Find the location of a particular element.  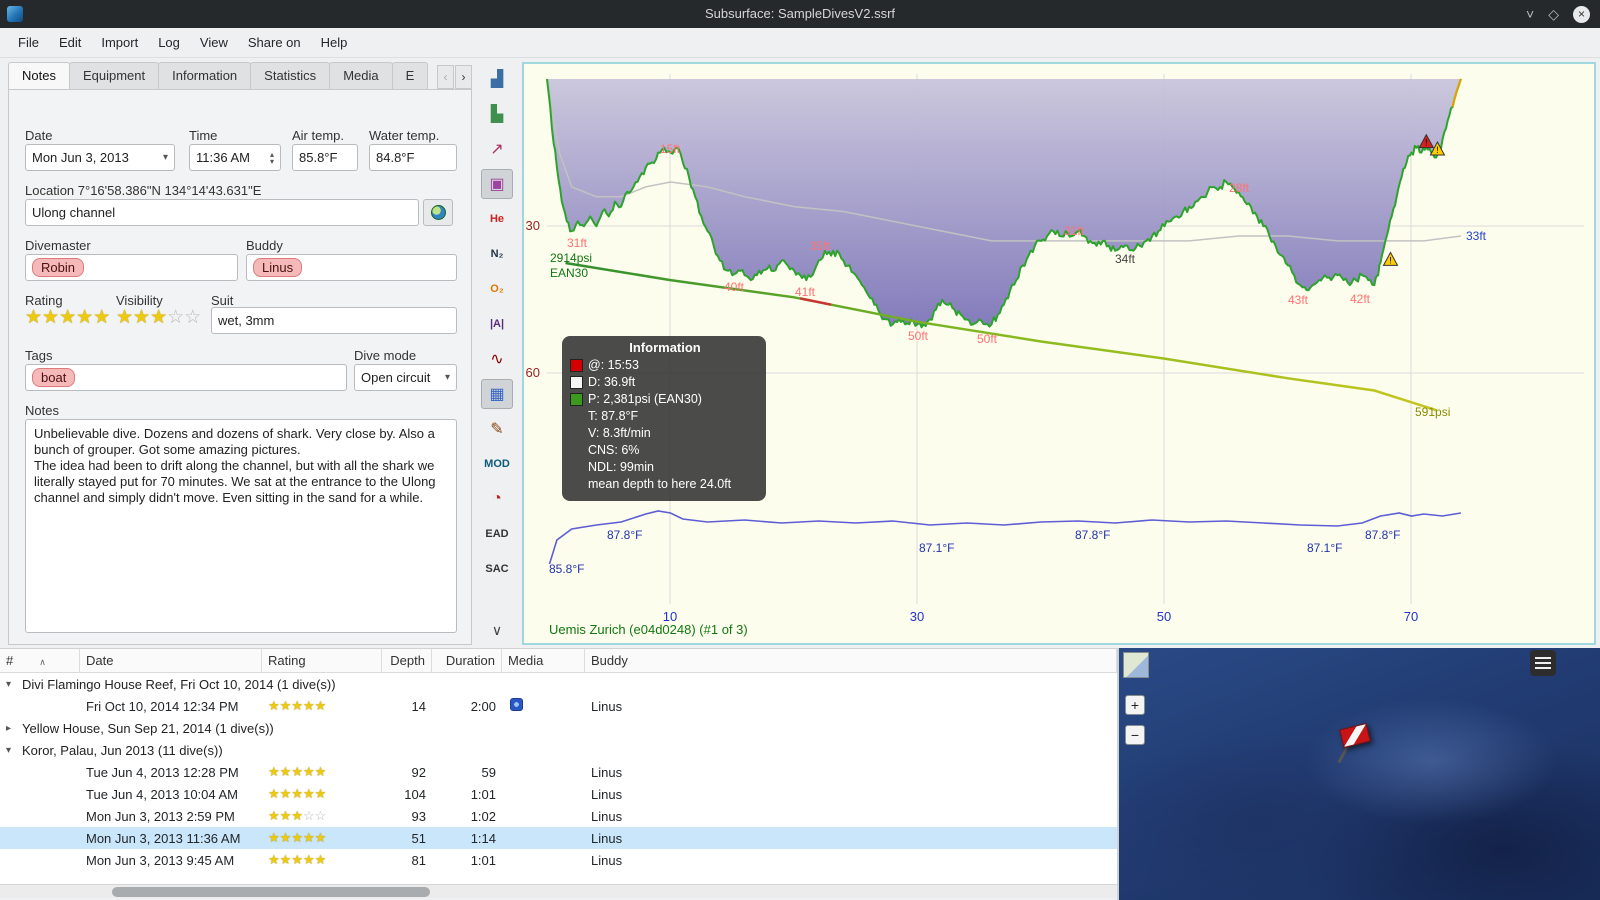

ead-icon: EAD is located at coordinates (497, 534).